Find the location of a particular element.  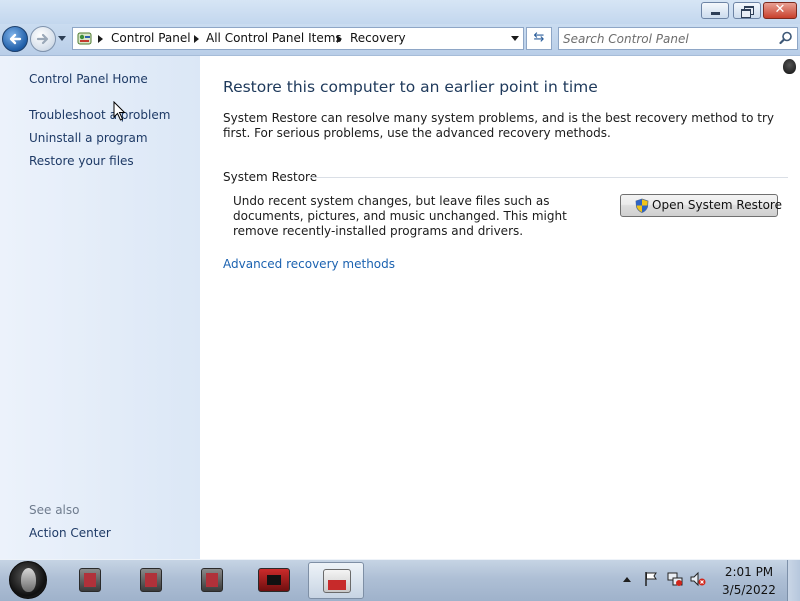

breadcrumb-all-items: All Control Panel Items is located at coordinates (274, 38).